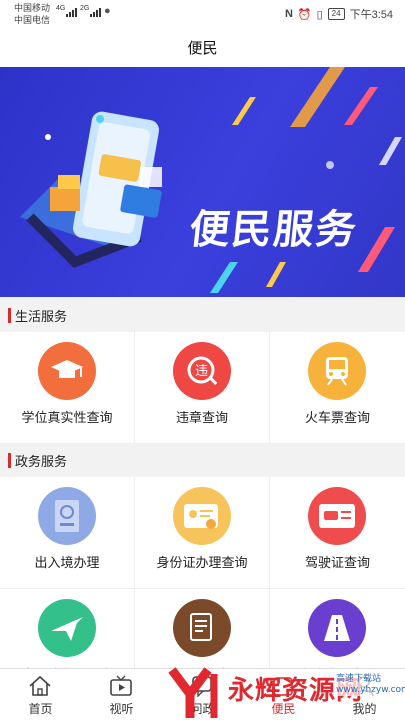 The image size is (405, 720). I want to click on tv-icon, so click(121, 685).